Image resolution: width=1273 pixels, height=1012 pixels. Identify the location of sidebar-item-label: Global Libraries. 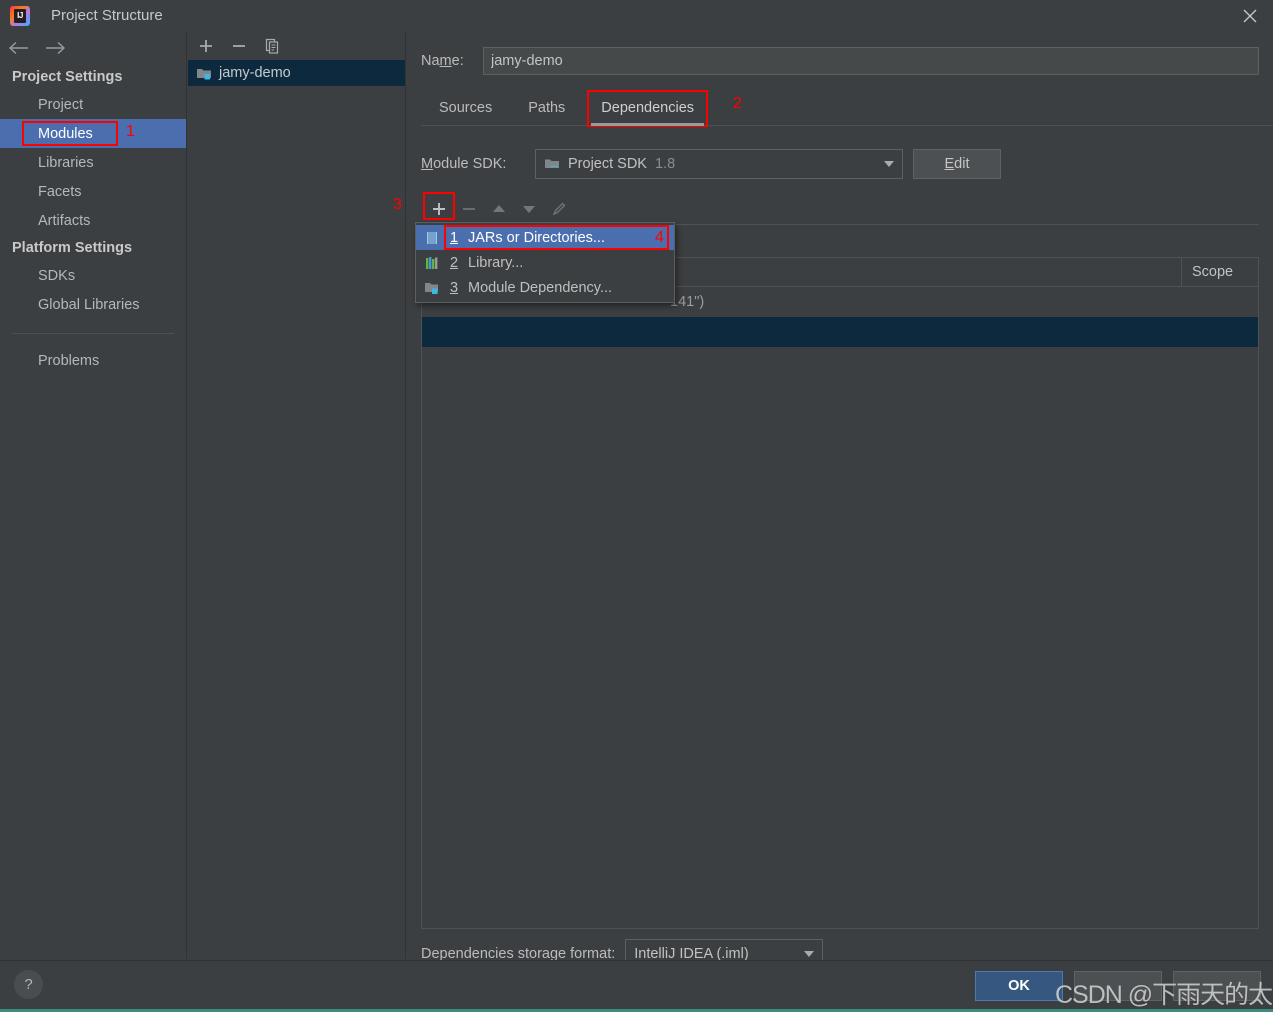
(89, 304).